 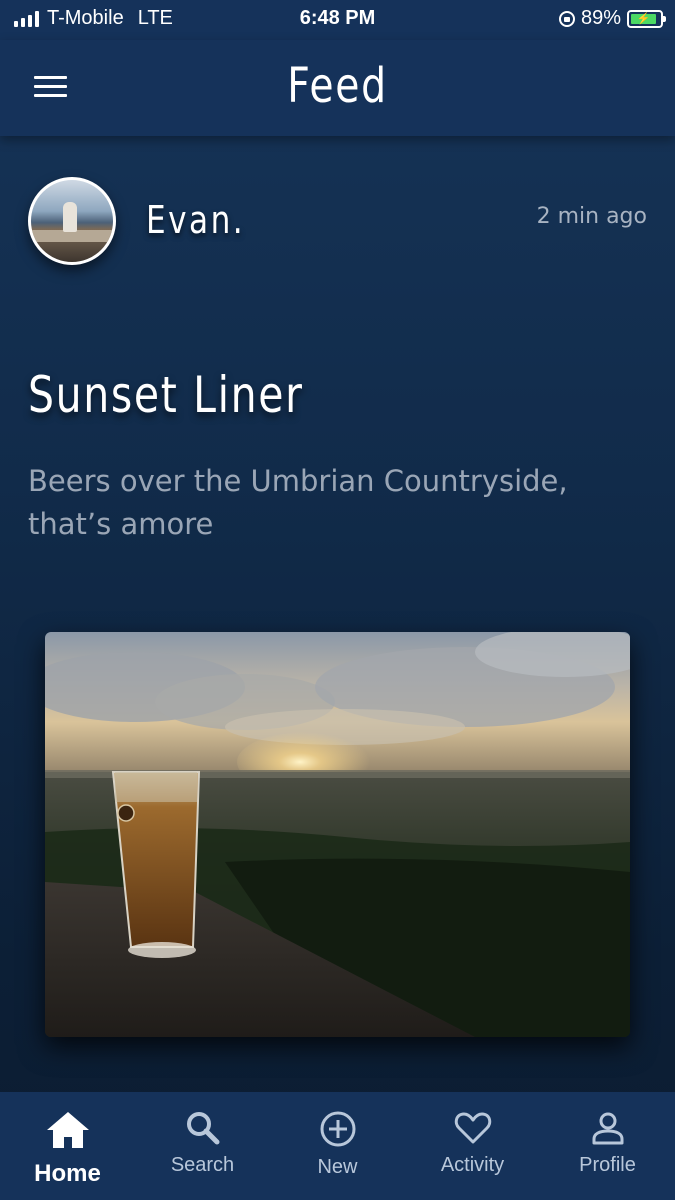 What do you see at coordinates (607, 1146) in the screenshot?
I see `tab-profile: Profile` at bounding box center [607, 1146].